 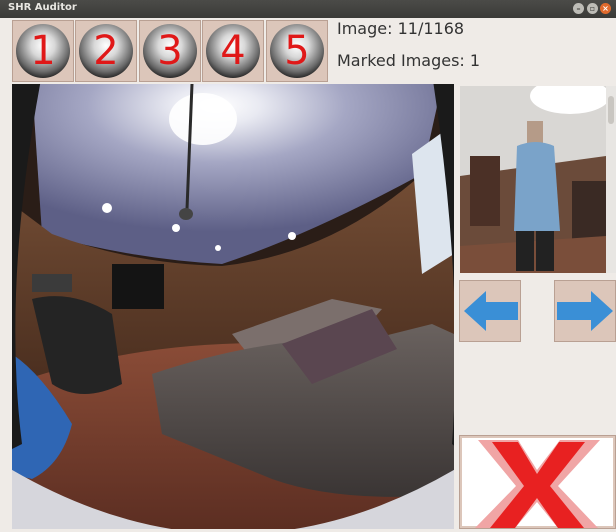 I want to click on right-arrow-icon, so click(x=585, y=311).